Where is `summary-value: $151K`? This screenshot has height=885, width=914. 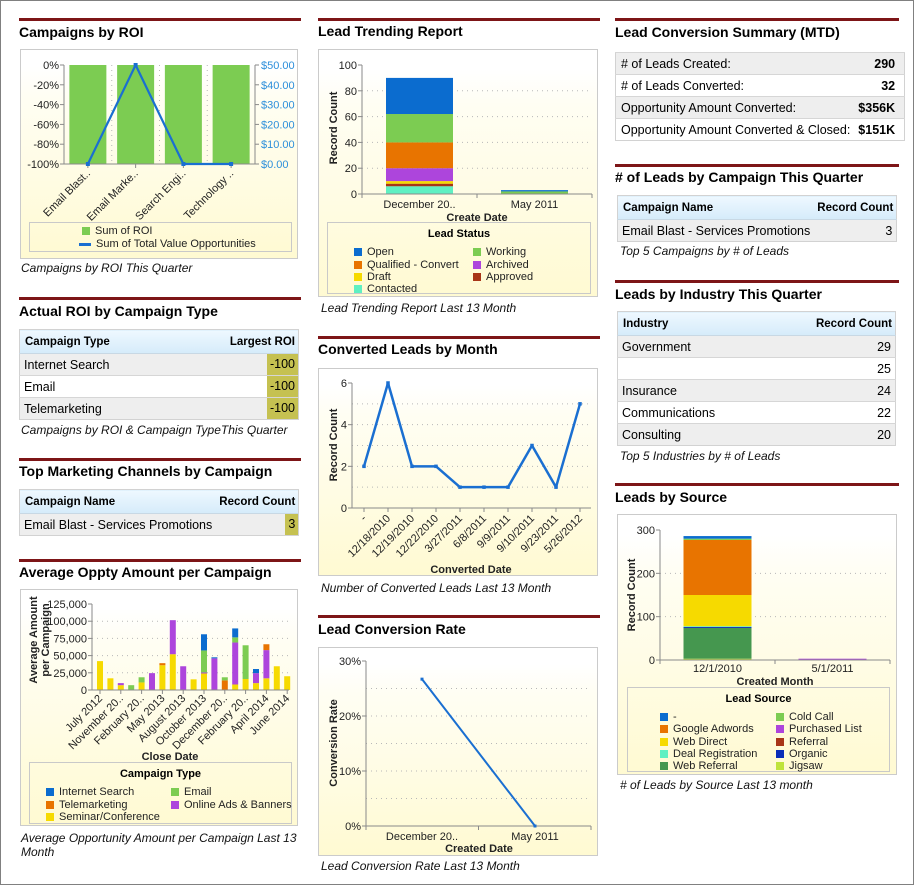 summary-value: $151K is located at coordinates (879, 129).